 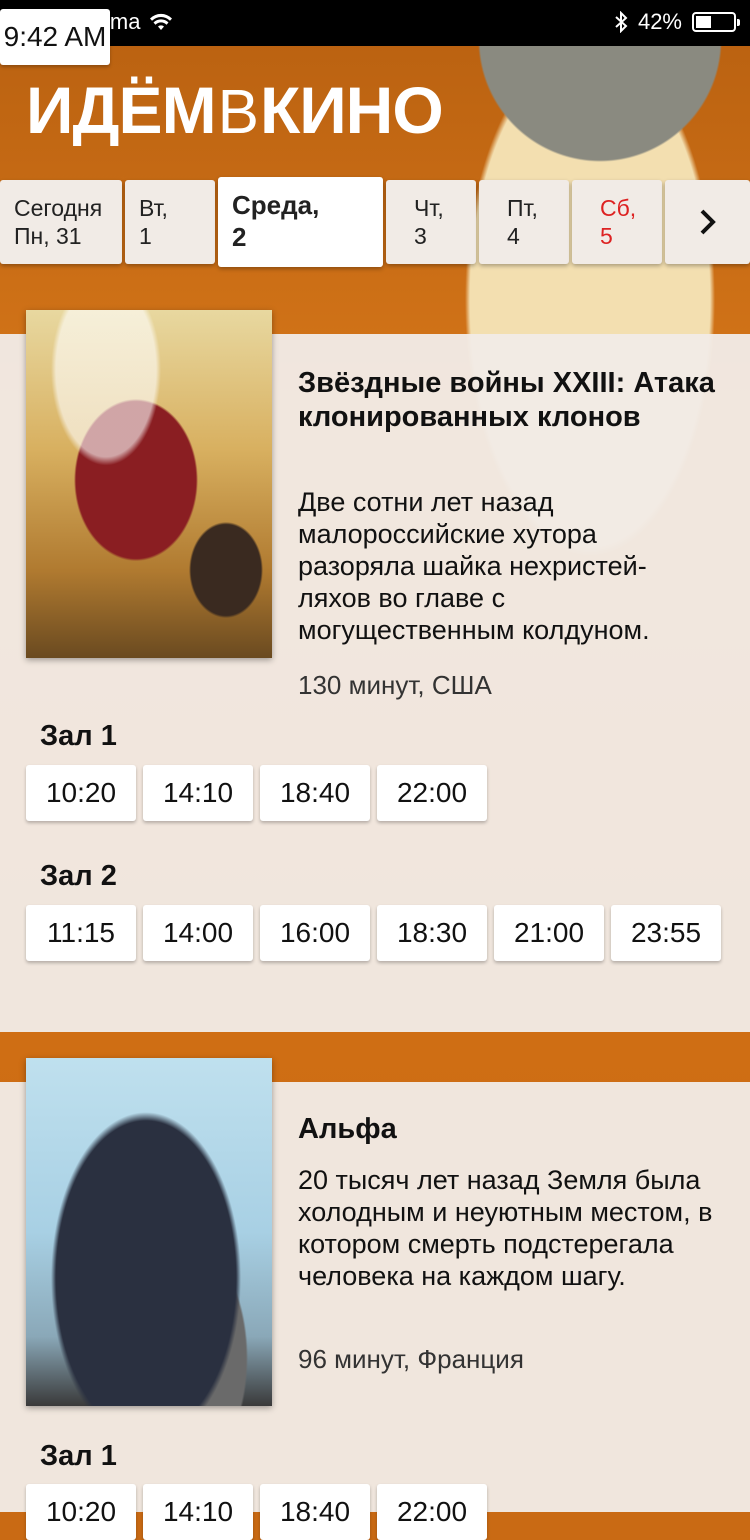 What do you see at coordinates (431, 222) in the screenshot?
I see `day-tab-thursday: Чт, 3` at bounding box center [431, 222].